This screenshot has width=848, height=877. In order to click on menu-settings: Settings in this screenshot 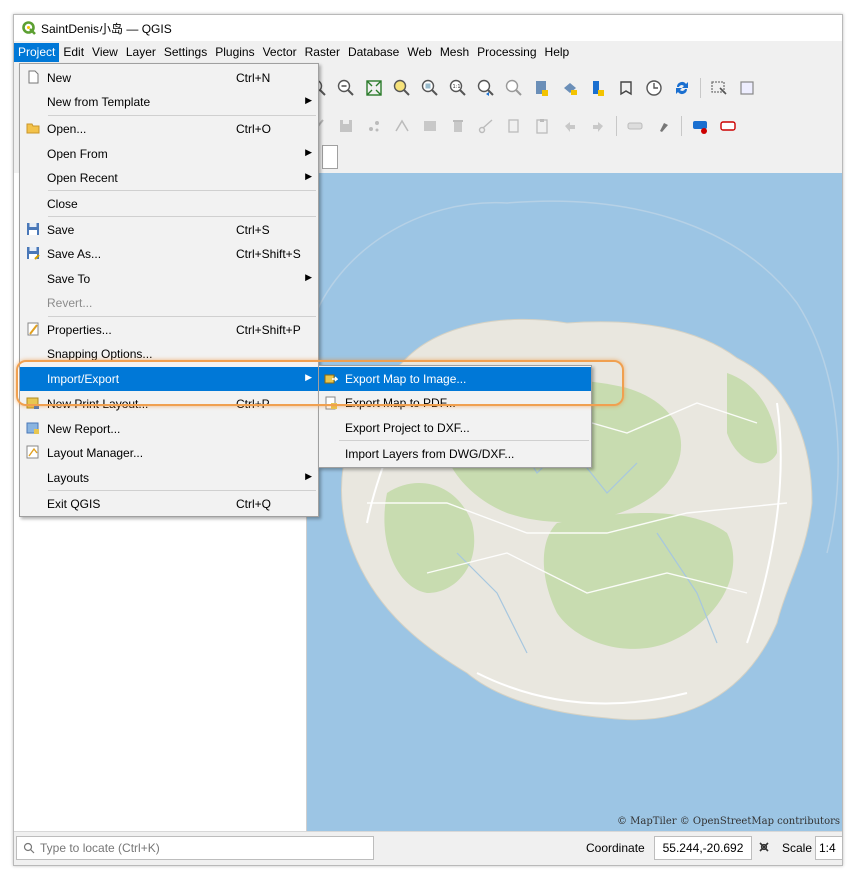, I will do `click(185, 52)`.